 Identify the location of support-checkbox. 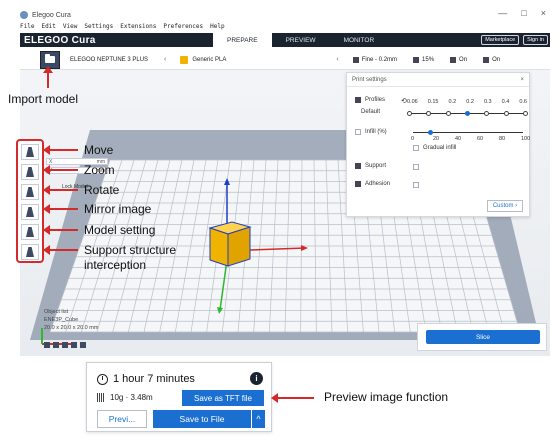
(416, 167).